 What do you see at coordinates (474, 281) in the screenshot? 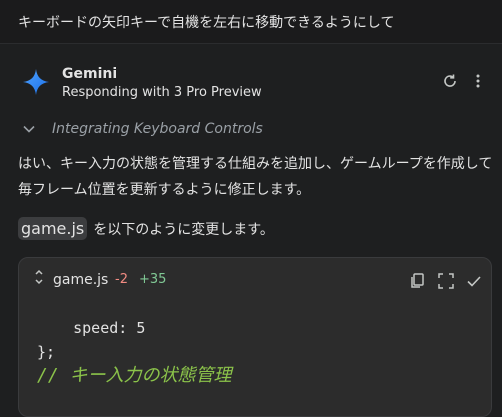
I see `check-icon` at bounding box center [474, 281].